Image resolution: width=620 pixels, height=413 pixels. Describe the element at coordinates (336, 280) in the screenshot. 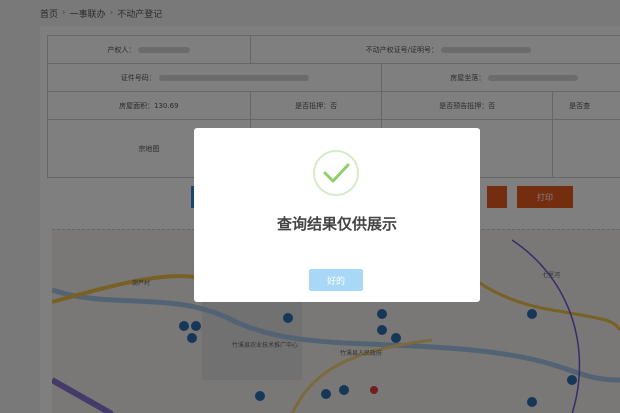

I see `ok-button: 好的` at that location.